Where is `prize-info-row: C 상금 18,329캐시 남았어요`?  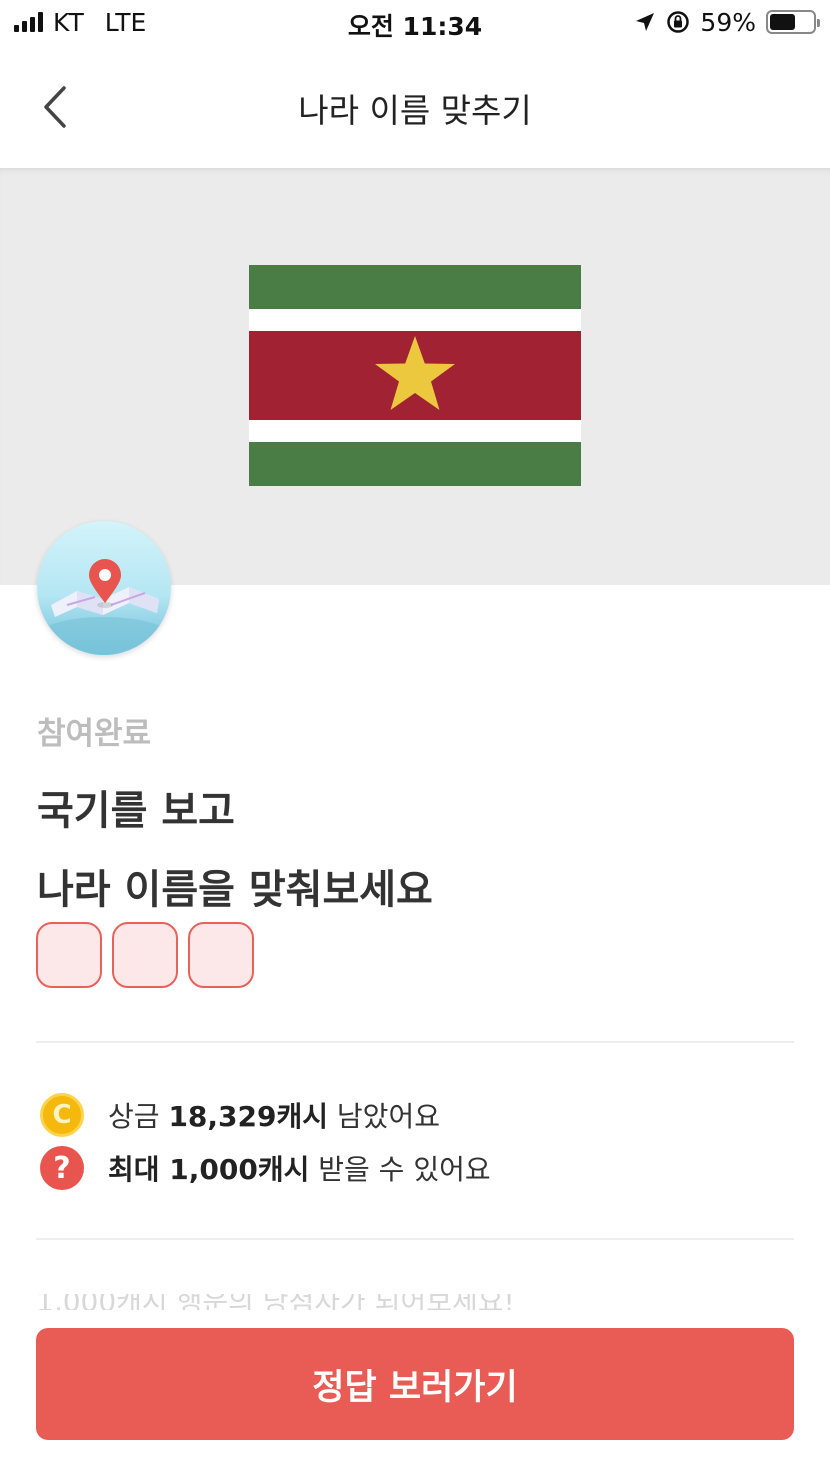 prize-info-row: C 상금 18,329캐시 남았어요 is located at coordinates (240, 1115).